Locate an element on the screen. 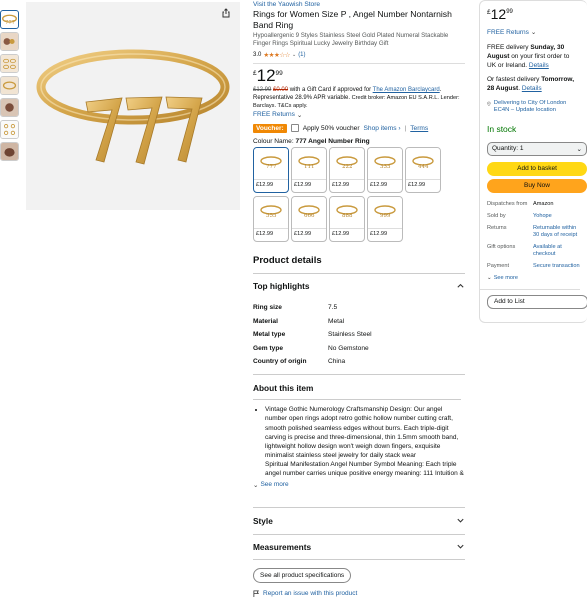 Image resolution: width=587 pixels, height=600 pixels. colour-swatch: 444 £12.99 is located at coordinates (423, 169).